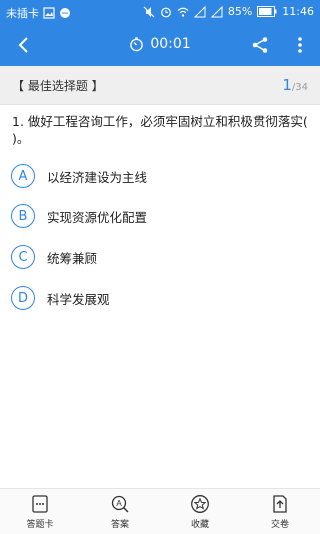  I want to click on total-questions: /34, so click(299, 87).